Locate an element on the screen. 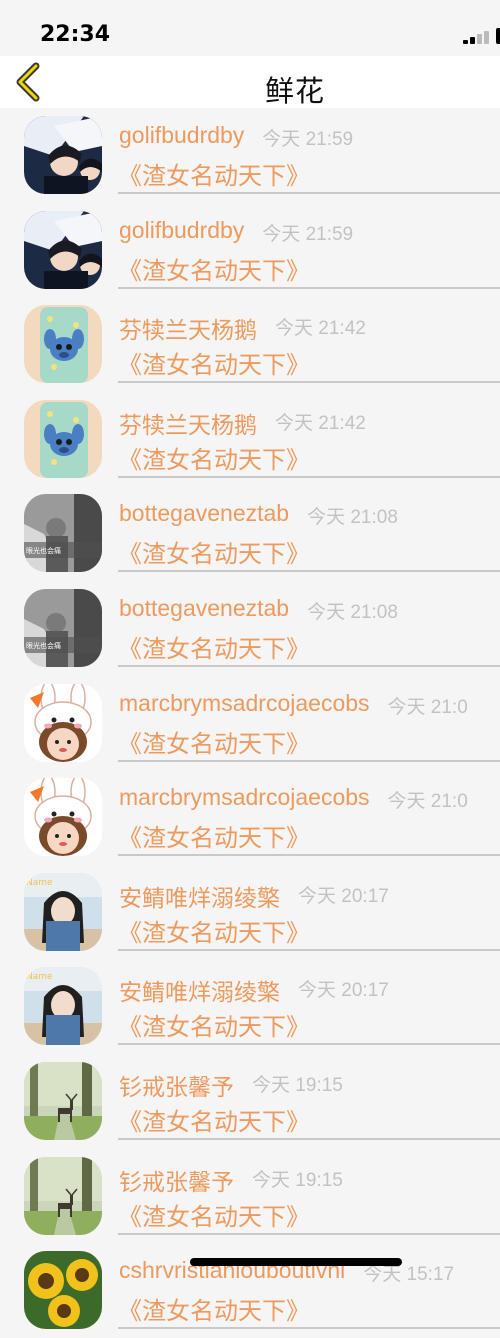 This screenshot has height=1338, width=500. nav-bar: 鲜花 is located at coordinates (250, 82).